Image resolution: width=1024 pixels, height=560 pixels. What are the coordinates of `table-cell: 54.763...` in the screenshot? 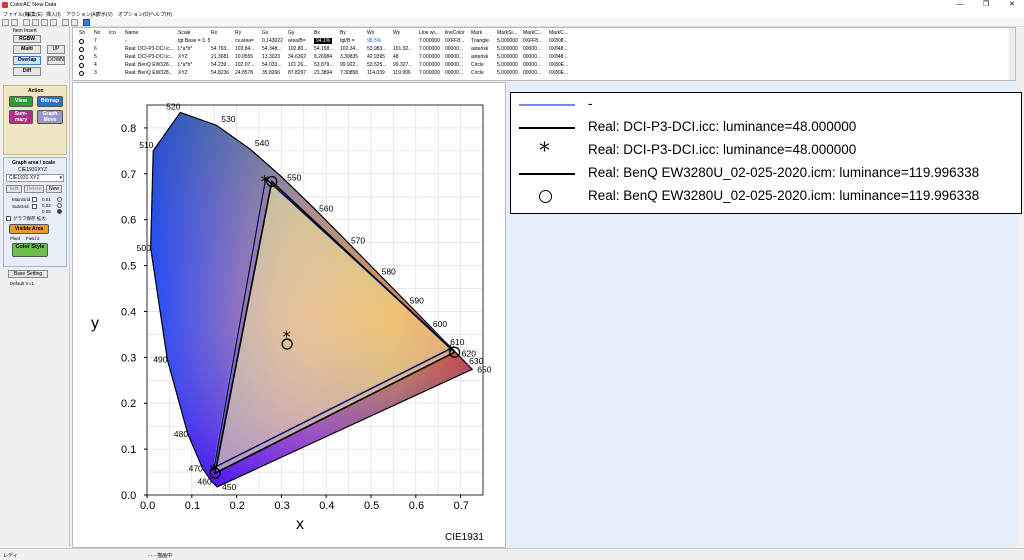 It's located at (221, 49).